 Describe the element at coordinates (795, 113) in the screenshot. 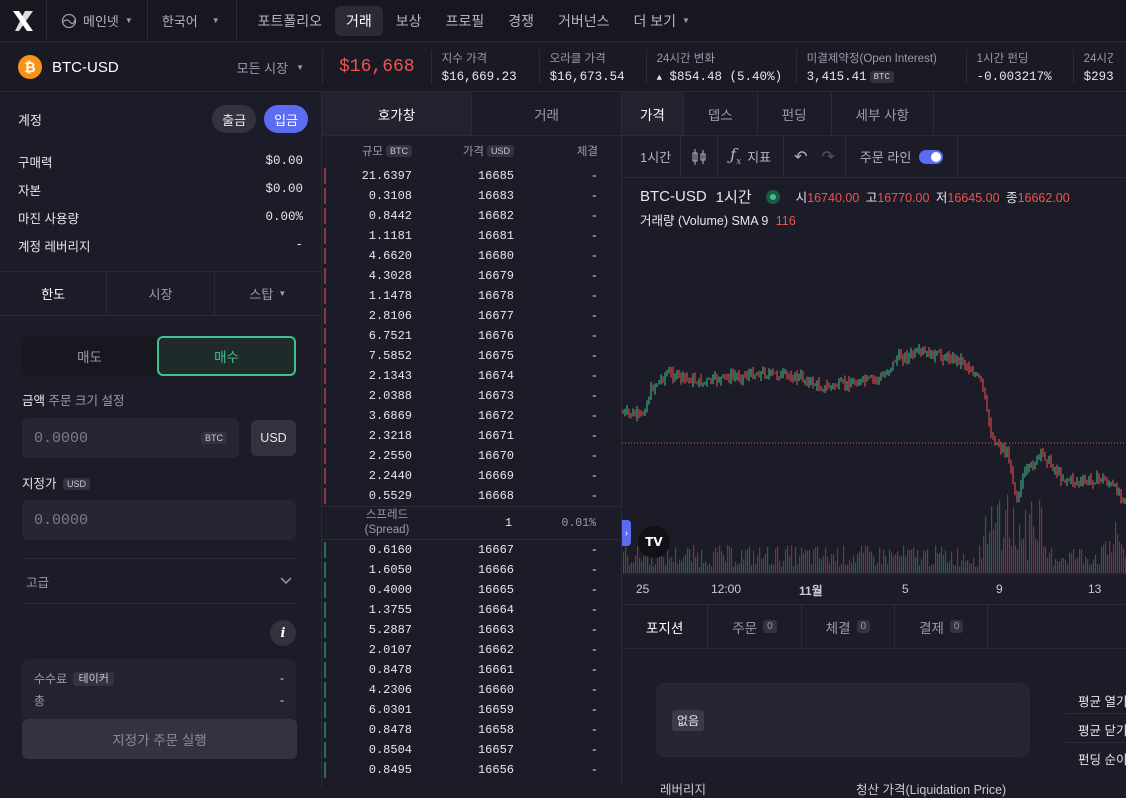

I see `tab-funding: 펀딩` at that location.